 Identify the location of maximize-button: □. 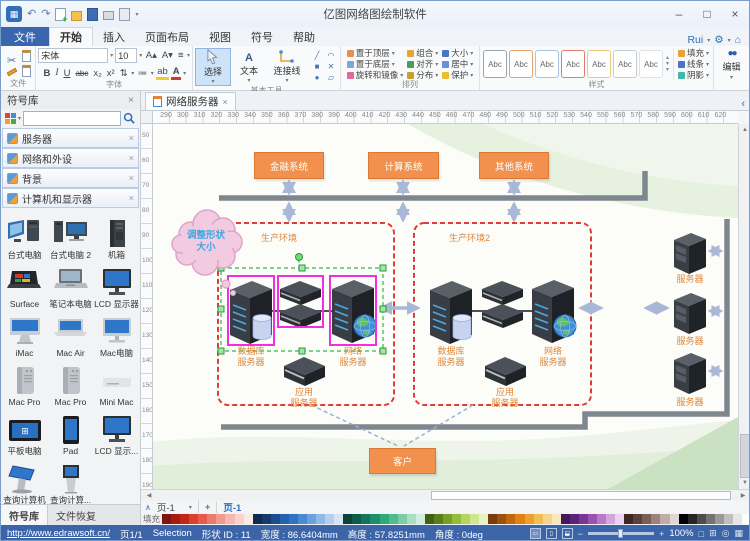
(707, 14).